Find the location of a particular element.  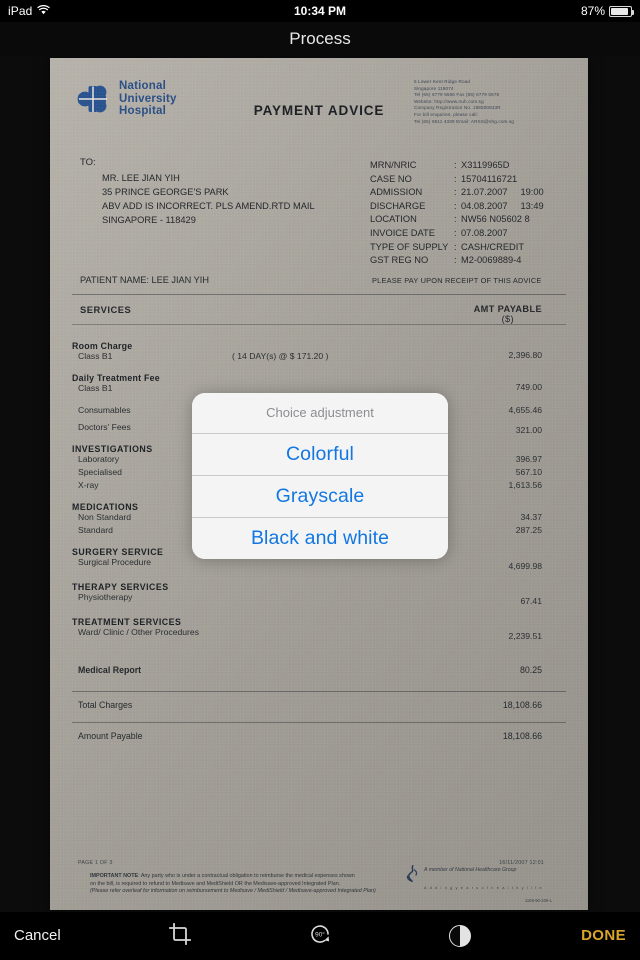

rotate-button: 90° is located at coordinates (320, 936).